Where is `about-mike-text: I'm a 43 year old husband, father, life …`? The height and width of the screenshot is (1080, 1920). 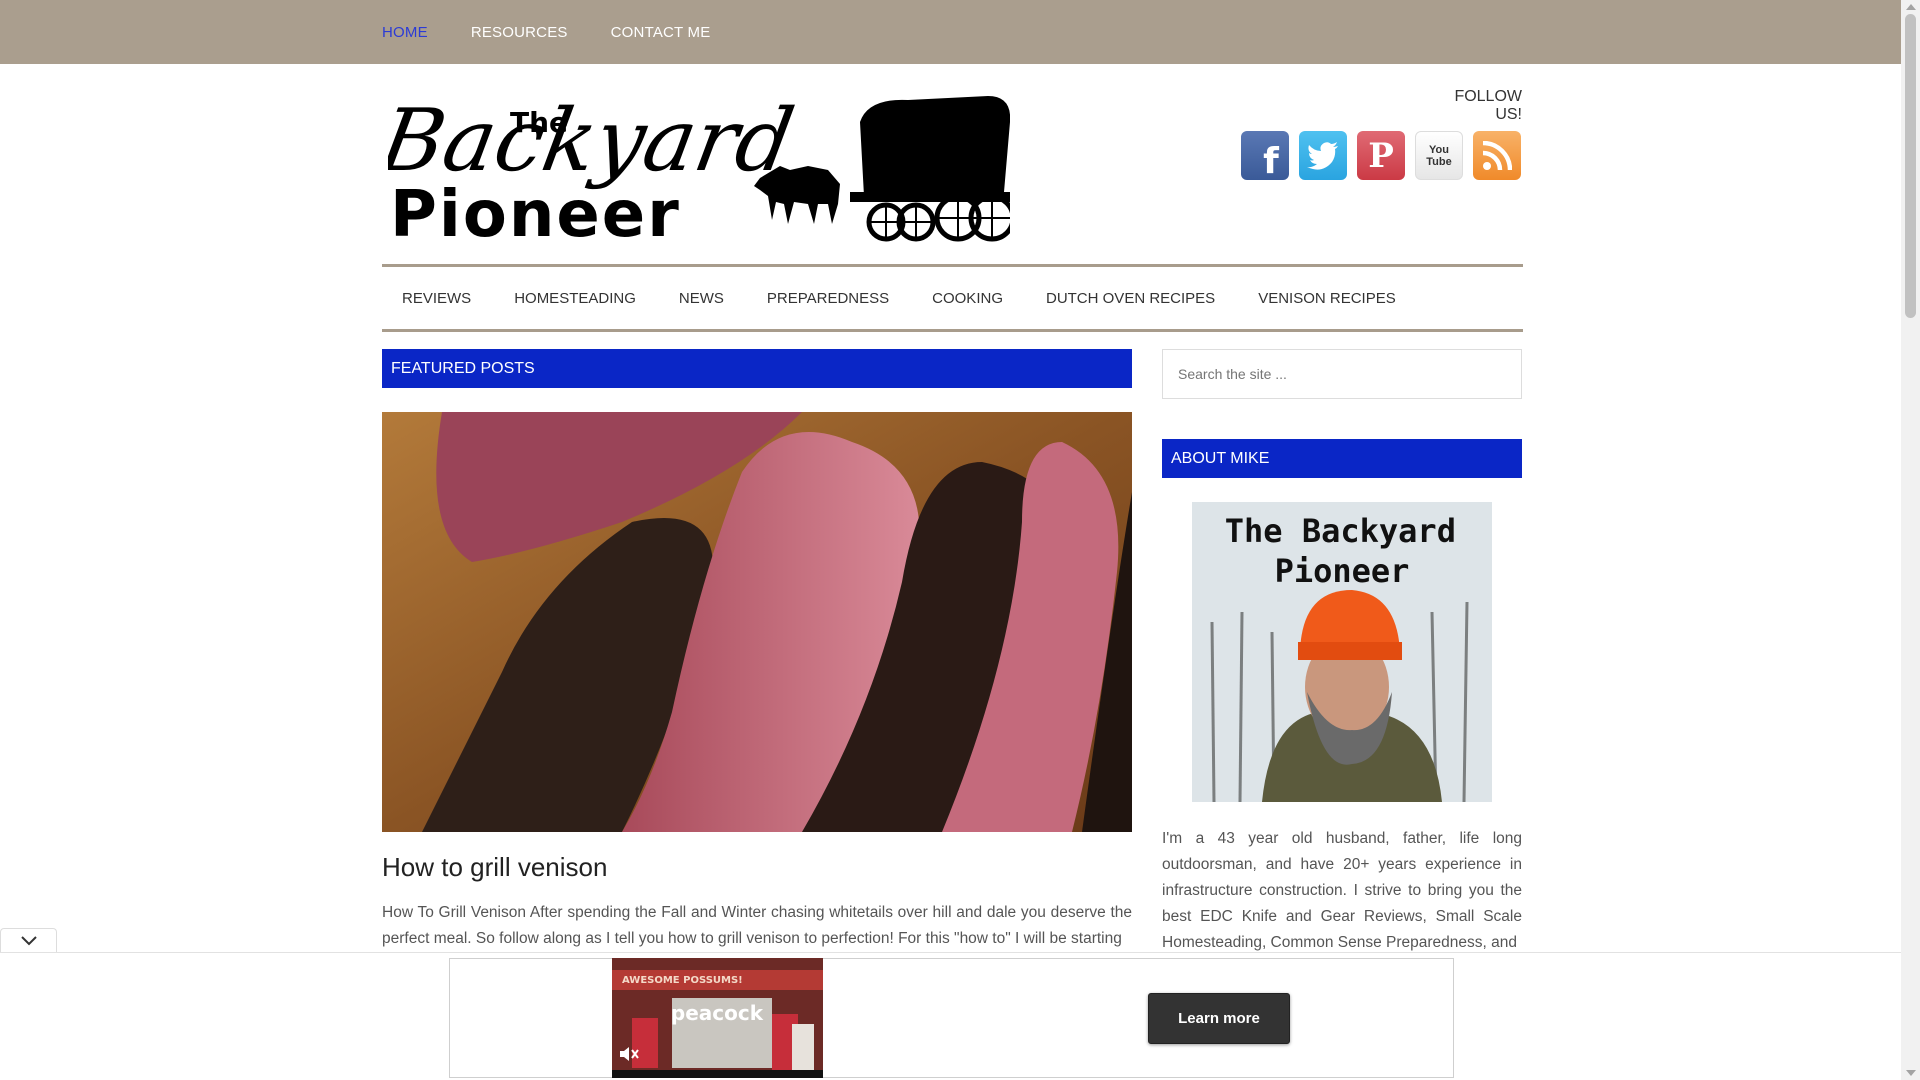
about-mike-text: I'm a 43 year old husband, father, life … is located at coordinates (1342, 890).